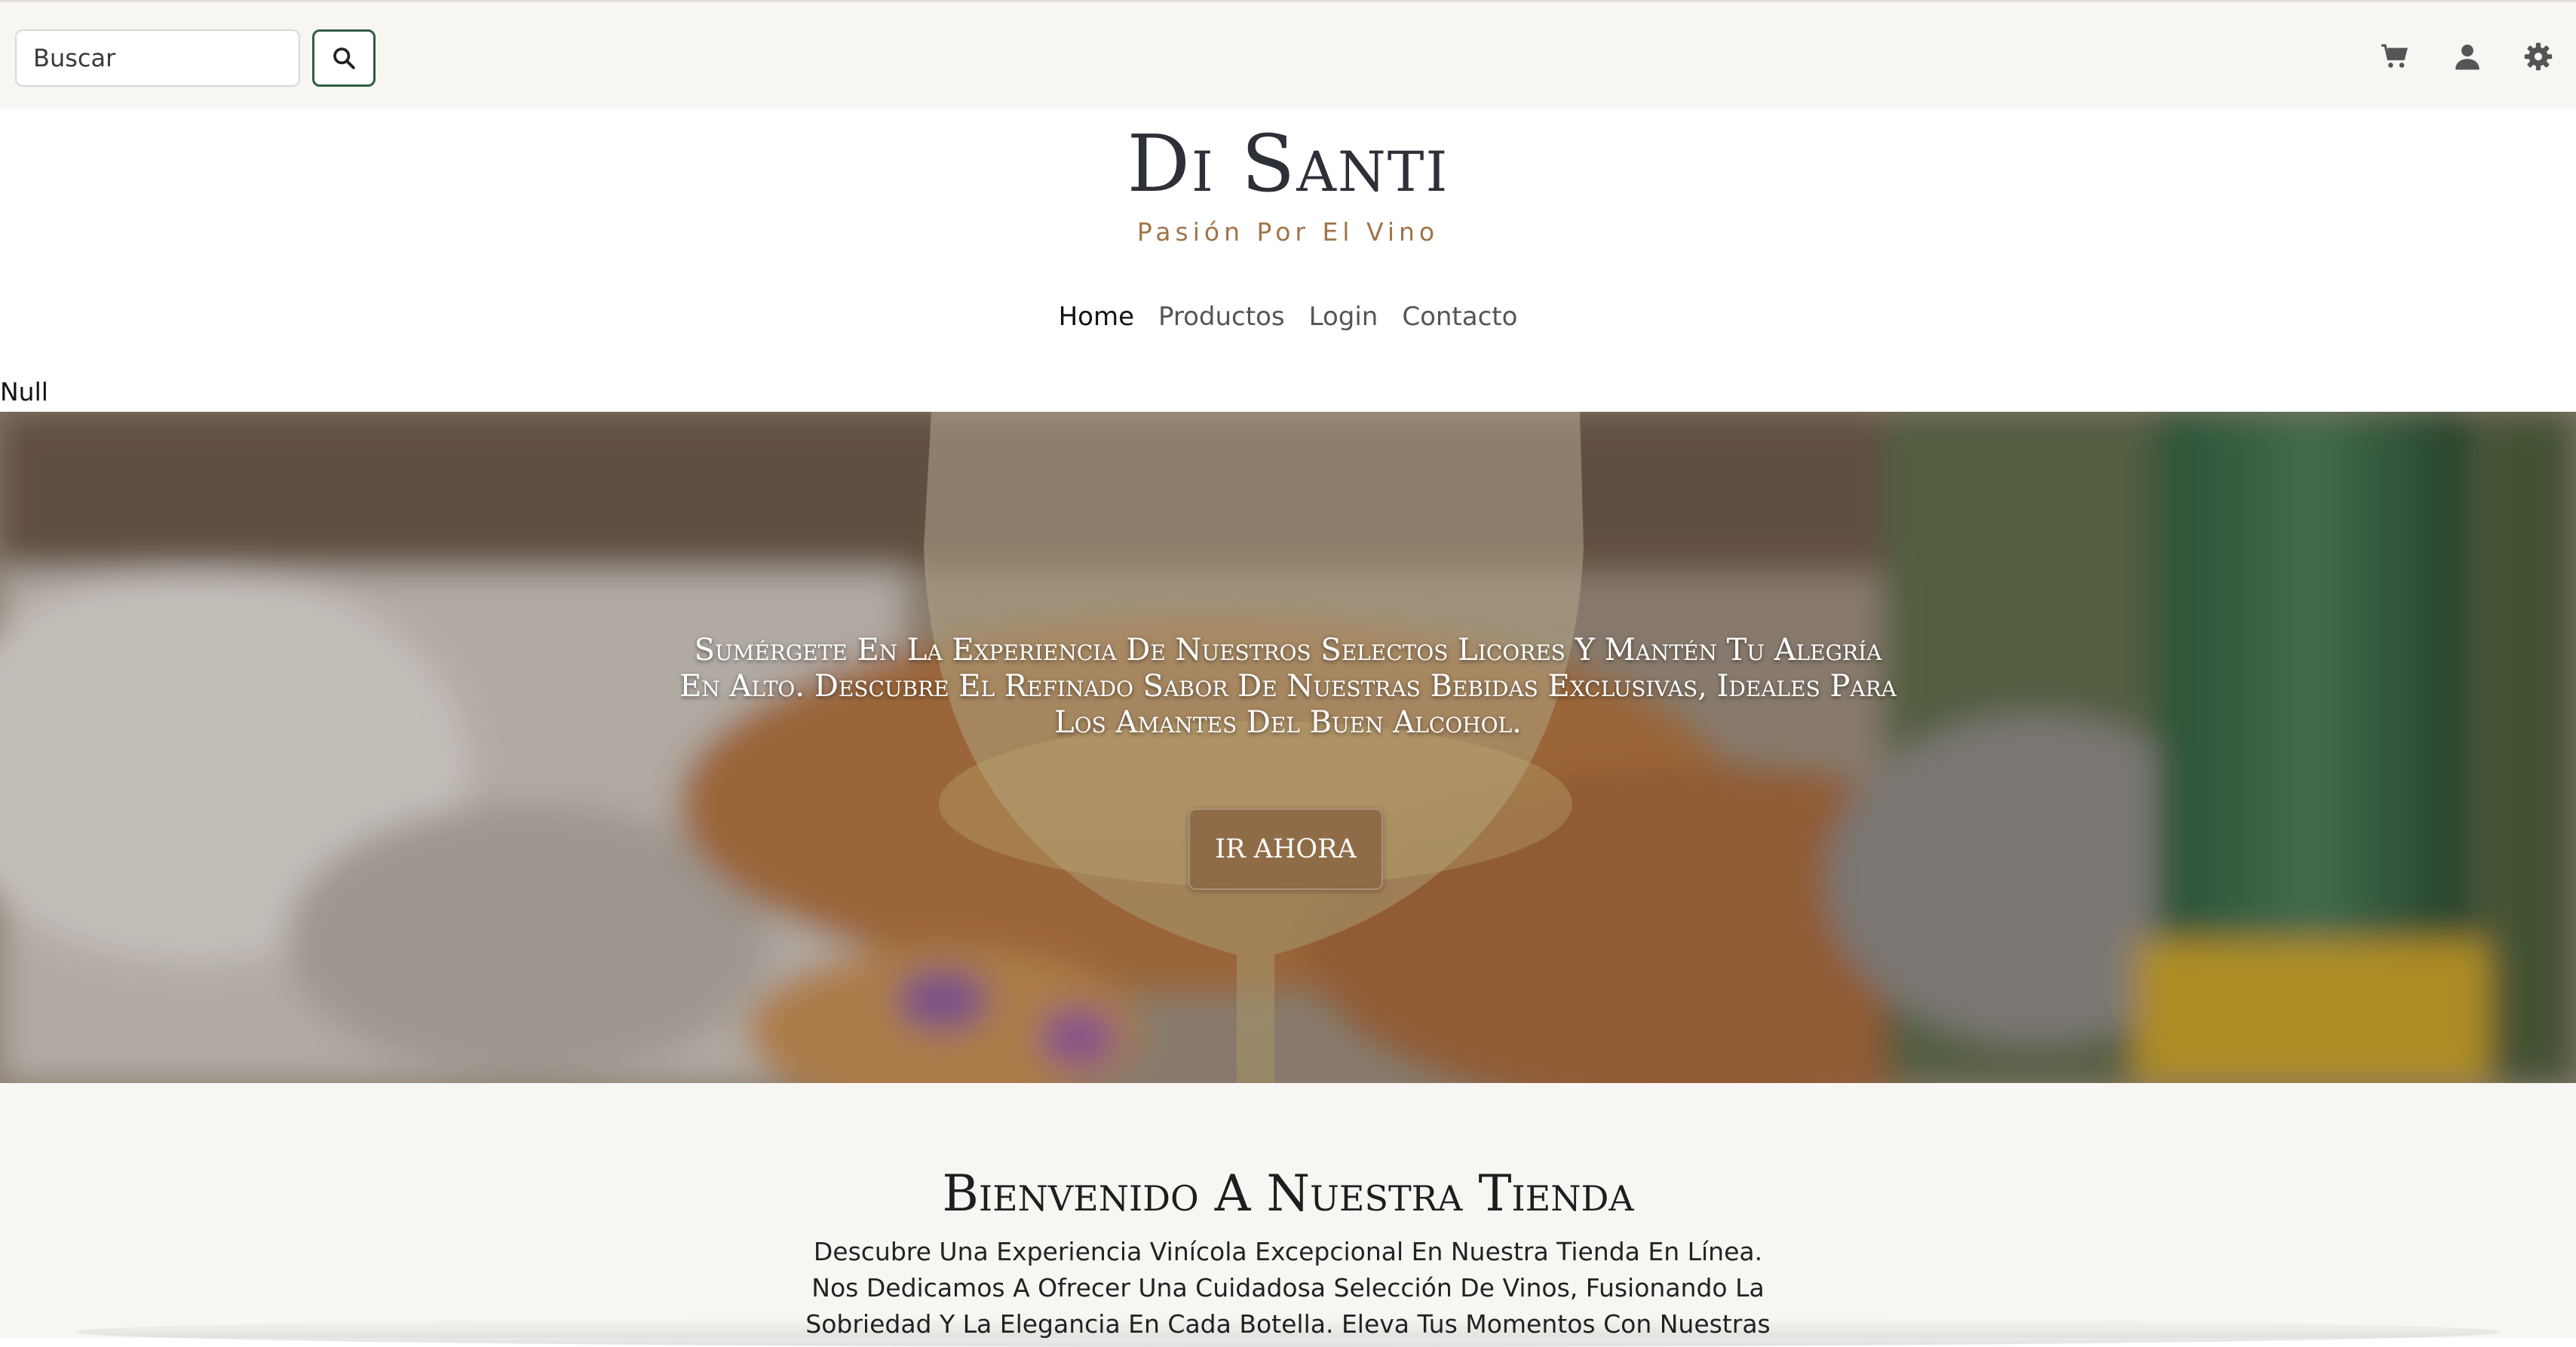 Image resolution: width=2576 pixels, height=1347 pixels. I want to click on nav-item-contacto: Contacto, so click(1459, 317).